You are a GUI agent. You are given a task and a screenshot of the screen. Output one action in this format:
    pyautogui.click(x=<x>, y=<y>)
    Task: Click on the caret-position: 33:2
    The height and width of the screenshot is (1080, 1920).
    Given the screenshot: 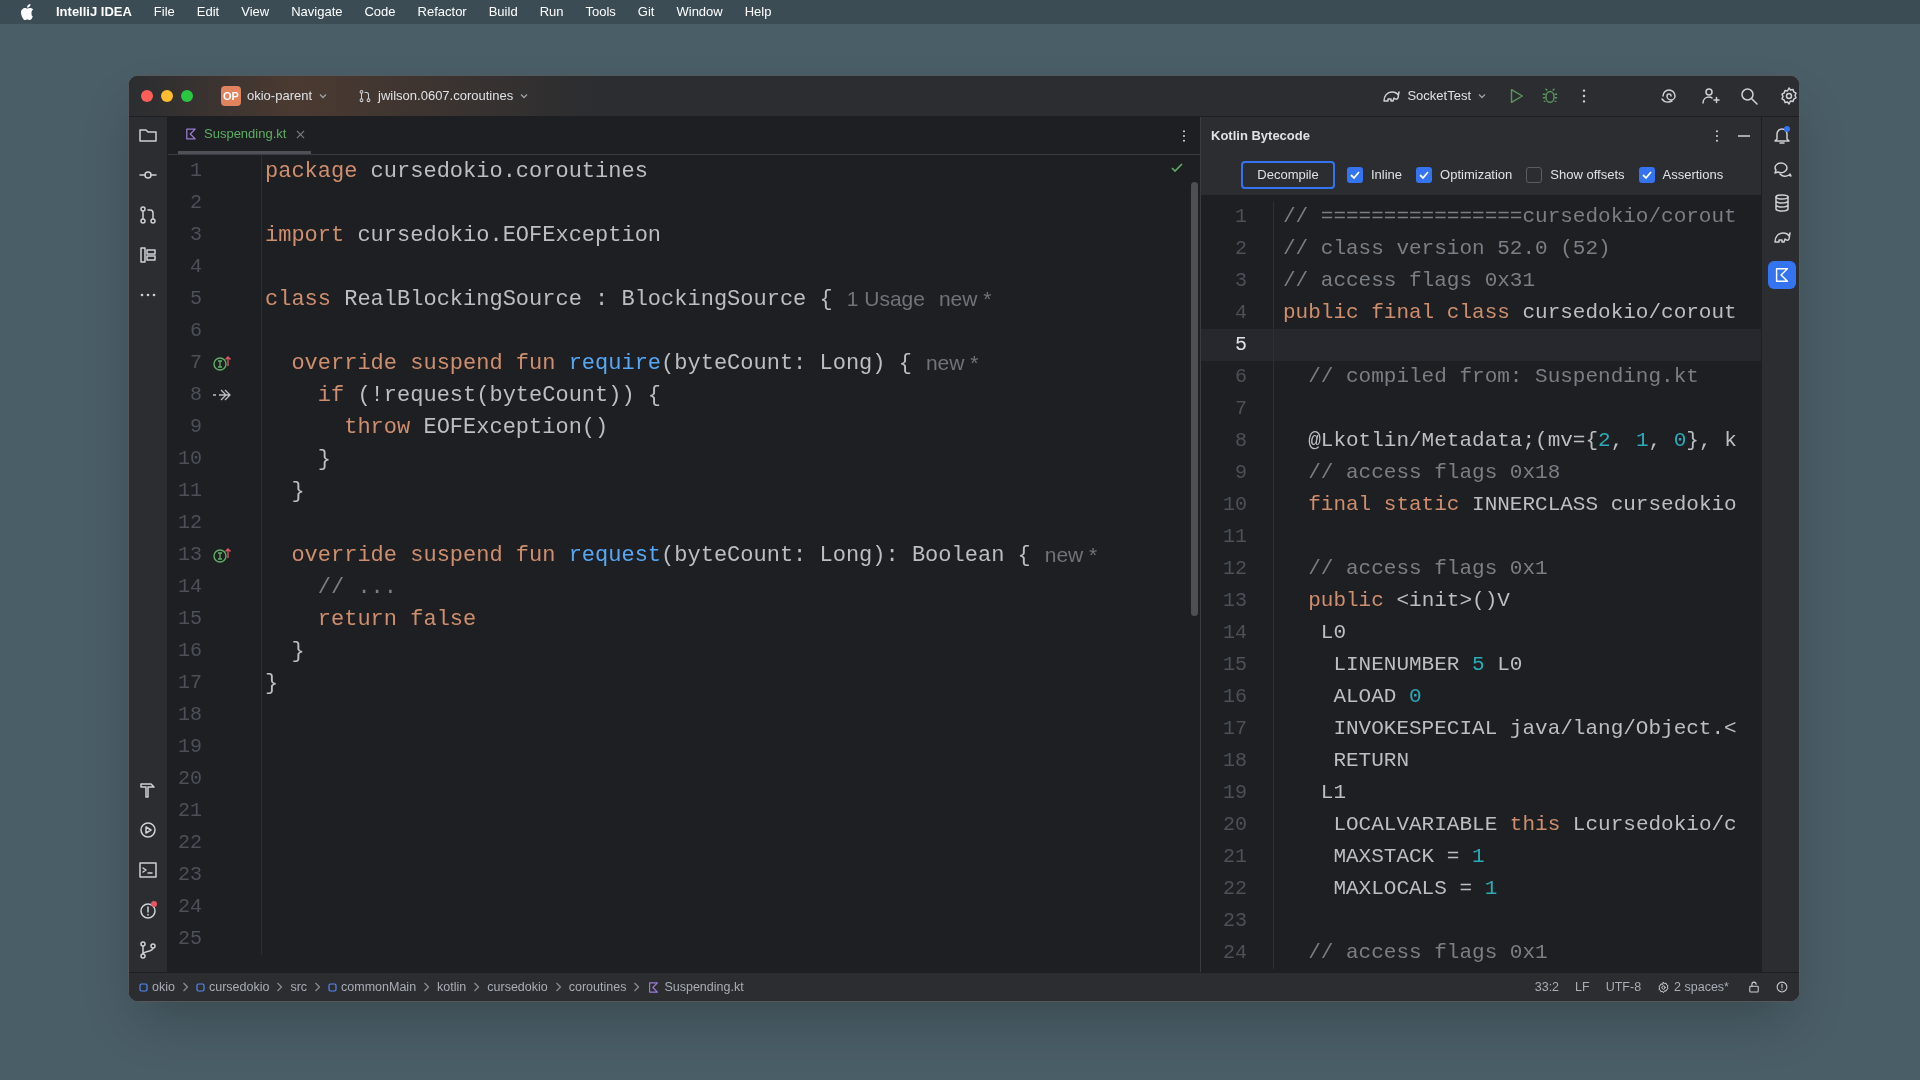 What is the action you would take?
    pyautogui.click(x=1547, y=987)
    